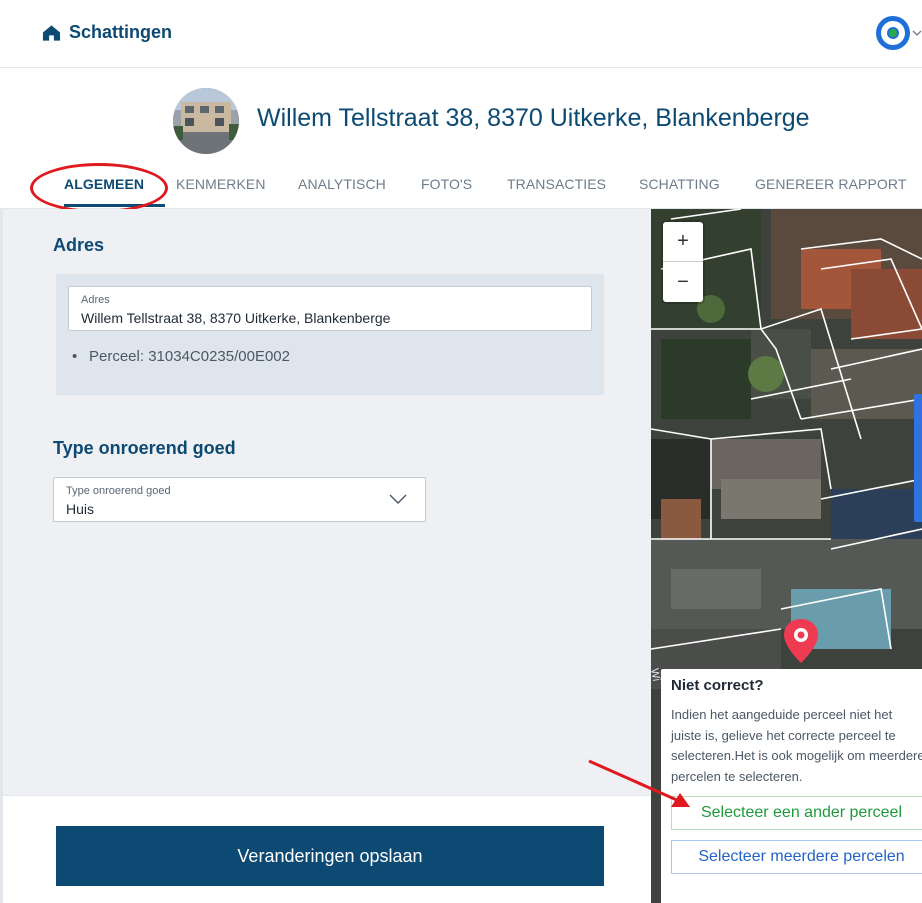 The height and width of the screenshot is (903, 922). What do you see at coordinates (679, 184) in the screenshot?
I see `tab-schatting: SCHATTING` at bounding box center [679, 184].